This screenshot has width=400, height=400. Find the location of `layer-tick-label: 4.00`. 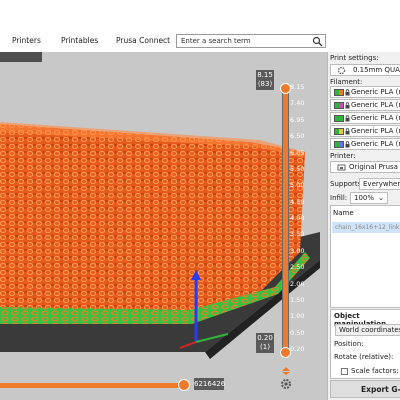

layer-tick-label: 4.00 is located at coordinates (297, 218).